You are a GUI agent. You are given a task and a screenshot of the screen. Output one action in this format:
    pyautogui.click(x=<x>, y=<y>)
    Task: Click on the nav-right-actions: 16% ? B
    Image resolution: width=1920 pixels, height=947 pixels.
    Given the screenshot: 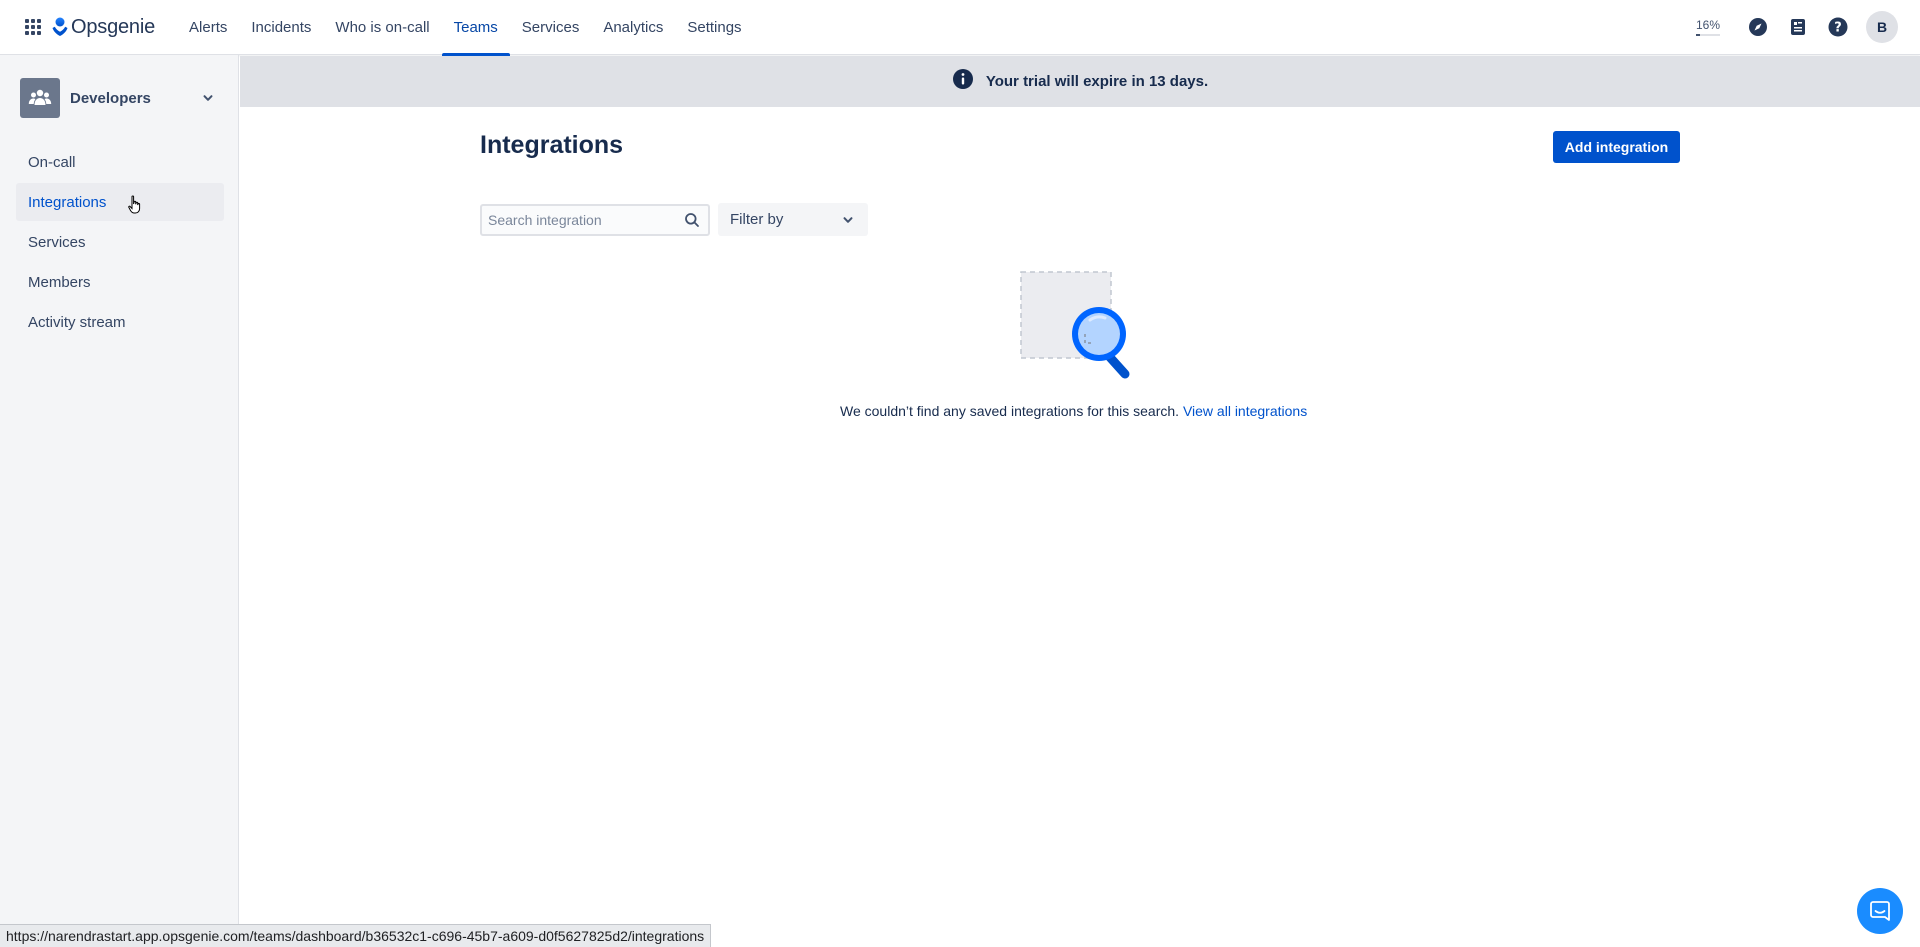 What is the action you would take?
    pyautogui.click(x=1797, y=27)
    